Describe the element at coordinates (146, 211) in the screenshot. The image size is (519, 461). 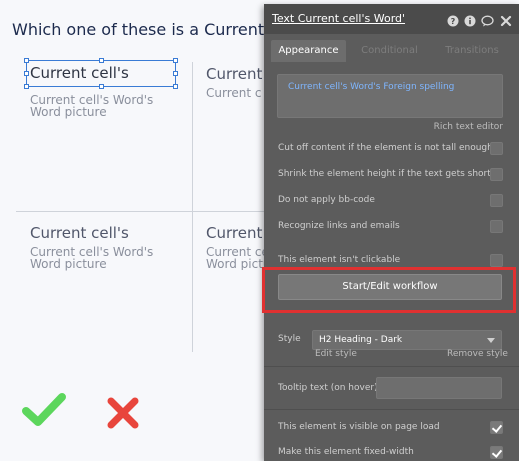
I see `grid-divider-horizontal` at that location.